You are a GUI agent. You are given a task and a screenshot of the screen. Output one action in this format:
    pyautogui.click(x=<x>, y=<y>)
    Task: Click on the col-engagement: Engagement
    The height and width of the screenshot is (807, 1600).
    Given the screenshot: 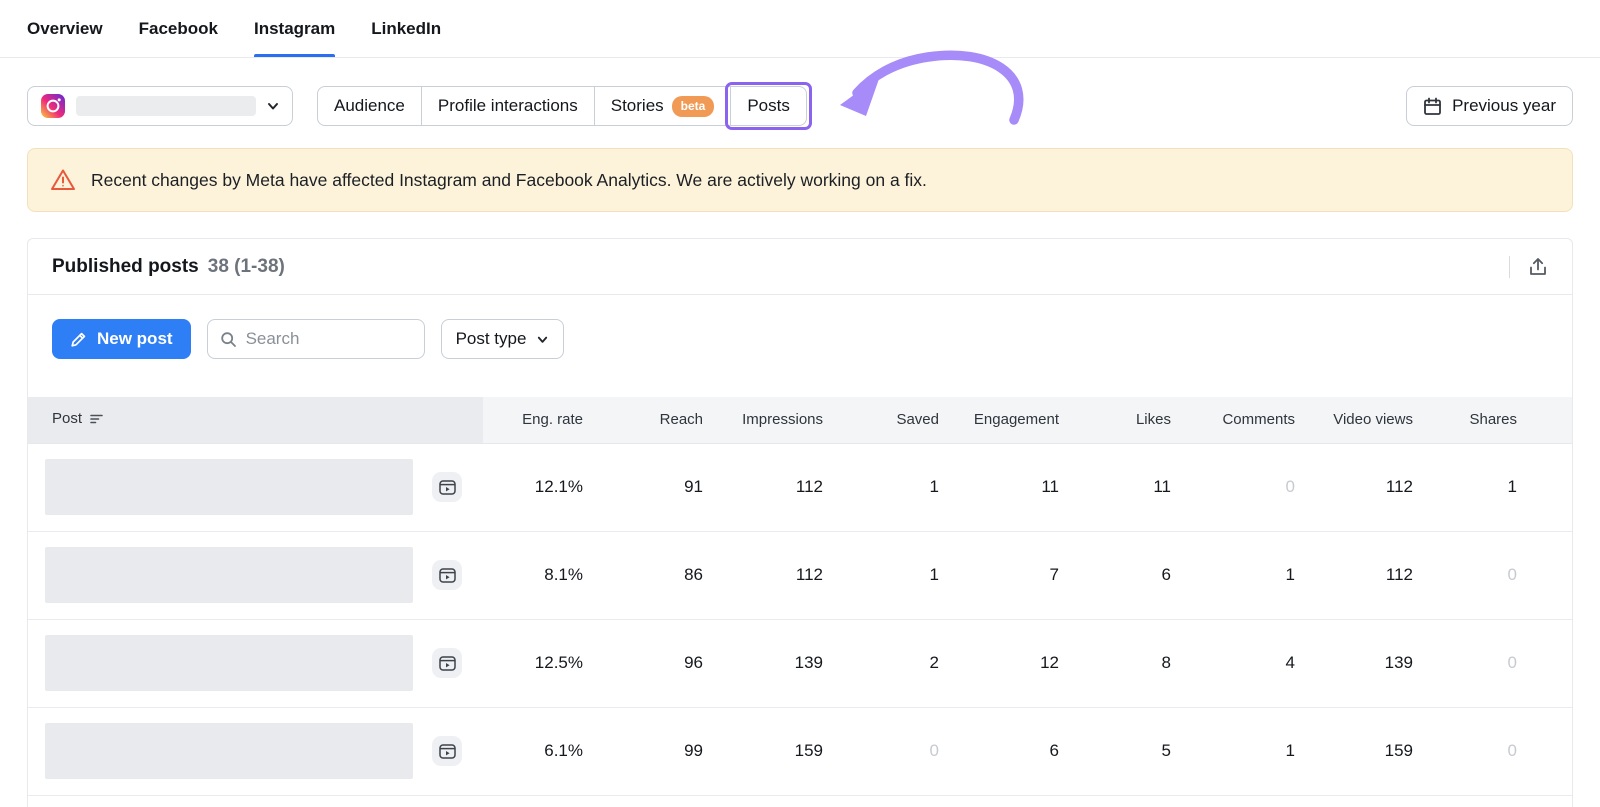 What is the action you would take?
    pyautogui.click(x=1027, y=420)
    